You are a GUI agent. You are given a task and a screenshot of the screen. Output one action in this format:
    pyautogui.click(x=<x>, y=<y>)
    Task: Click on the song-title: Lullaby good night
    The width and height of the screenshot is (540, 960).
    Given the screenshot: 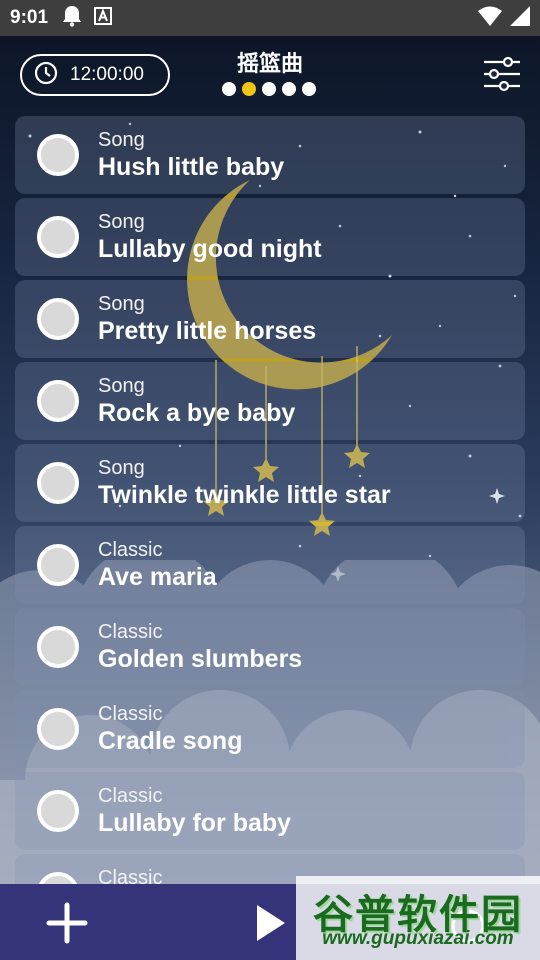 What is the action you would take?
    pyautogui.click(x=210, y=249)
    